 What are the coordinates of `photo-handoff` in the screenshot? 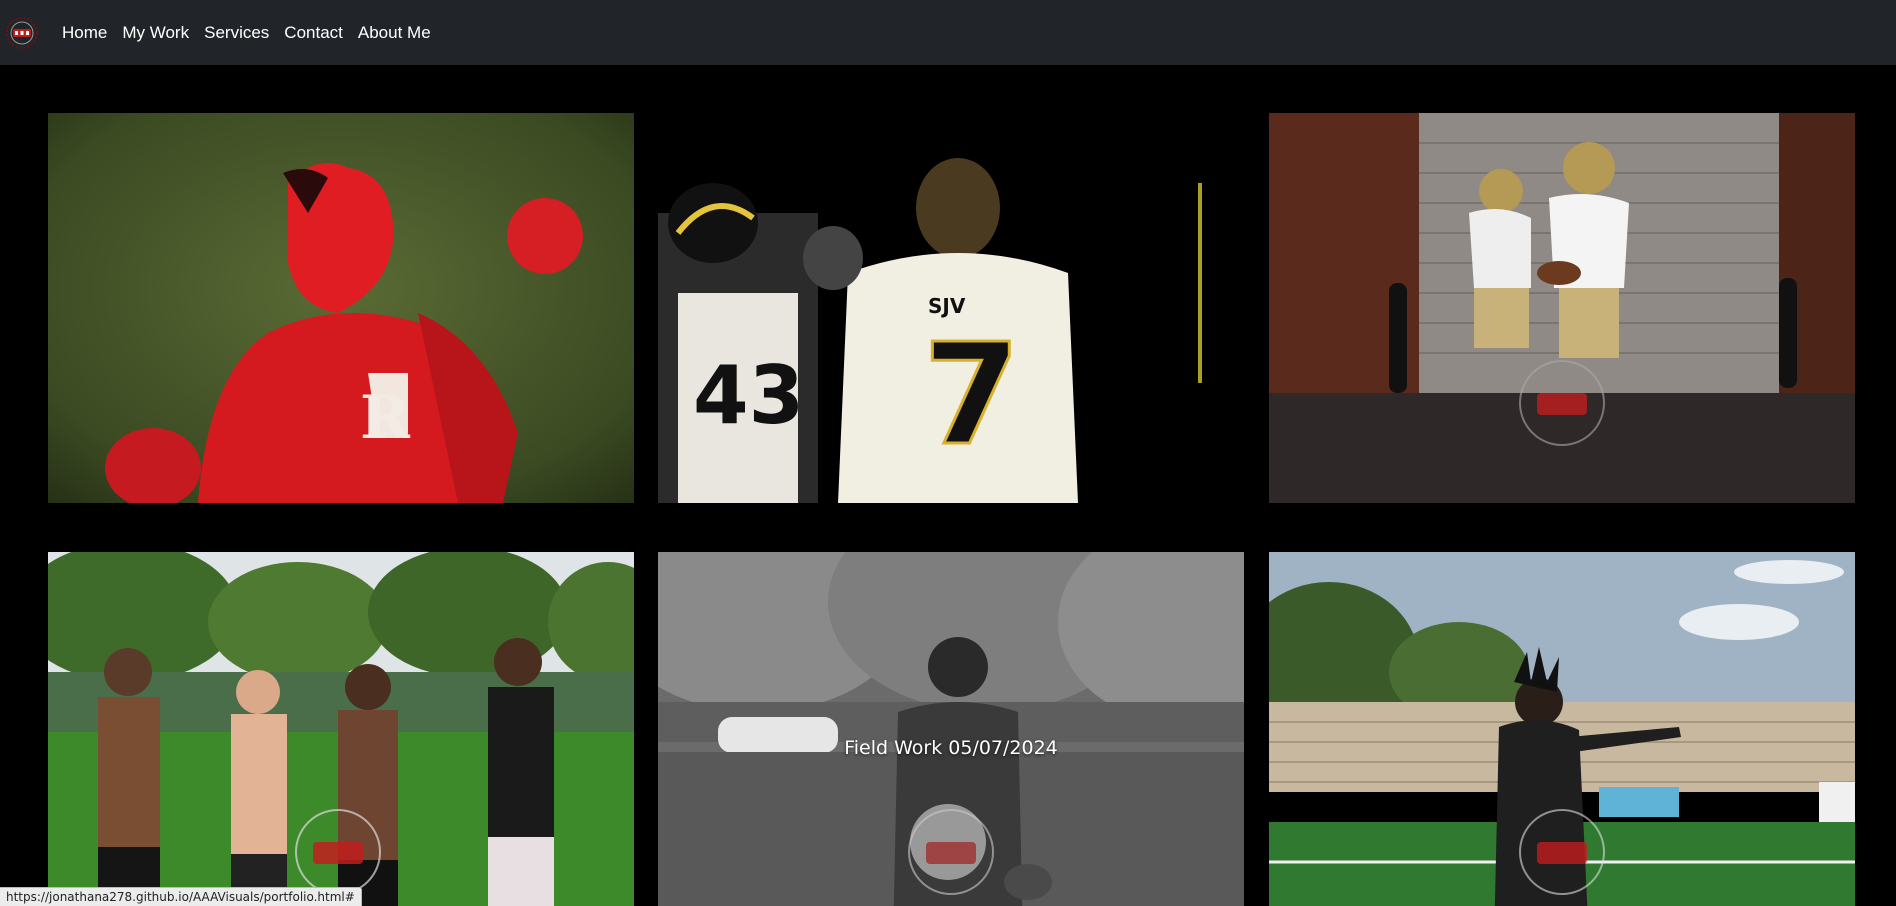 It's located at (1562, 308).